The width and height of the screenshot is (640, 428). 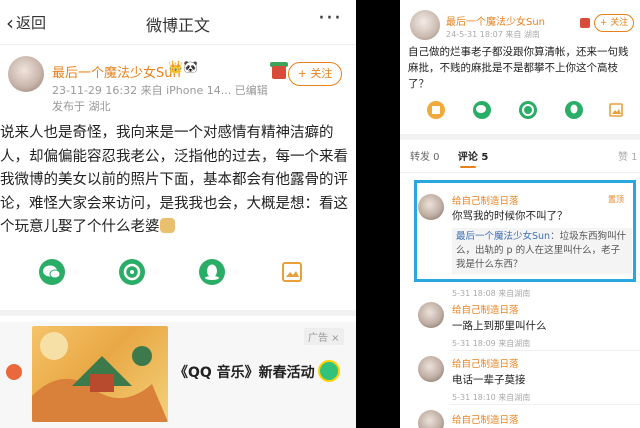 I want to click on comment-text: 电话一辈子莫接, so click(x=489, y=380).